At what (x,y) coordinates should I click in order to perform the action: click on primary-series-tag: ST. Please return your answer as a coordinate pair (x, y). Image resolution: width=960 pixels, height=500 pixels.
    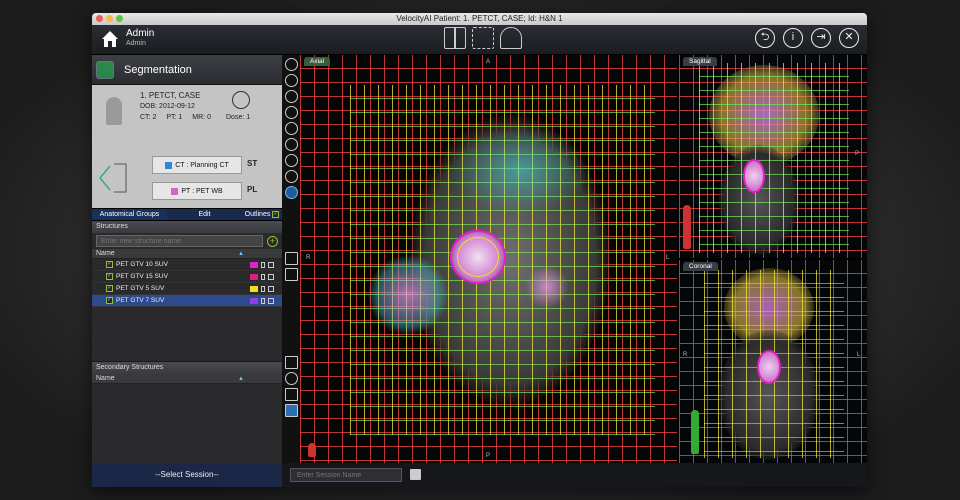
    Looking at the image, I should click on (252, 163).